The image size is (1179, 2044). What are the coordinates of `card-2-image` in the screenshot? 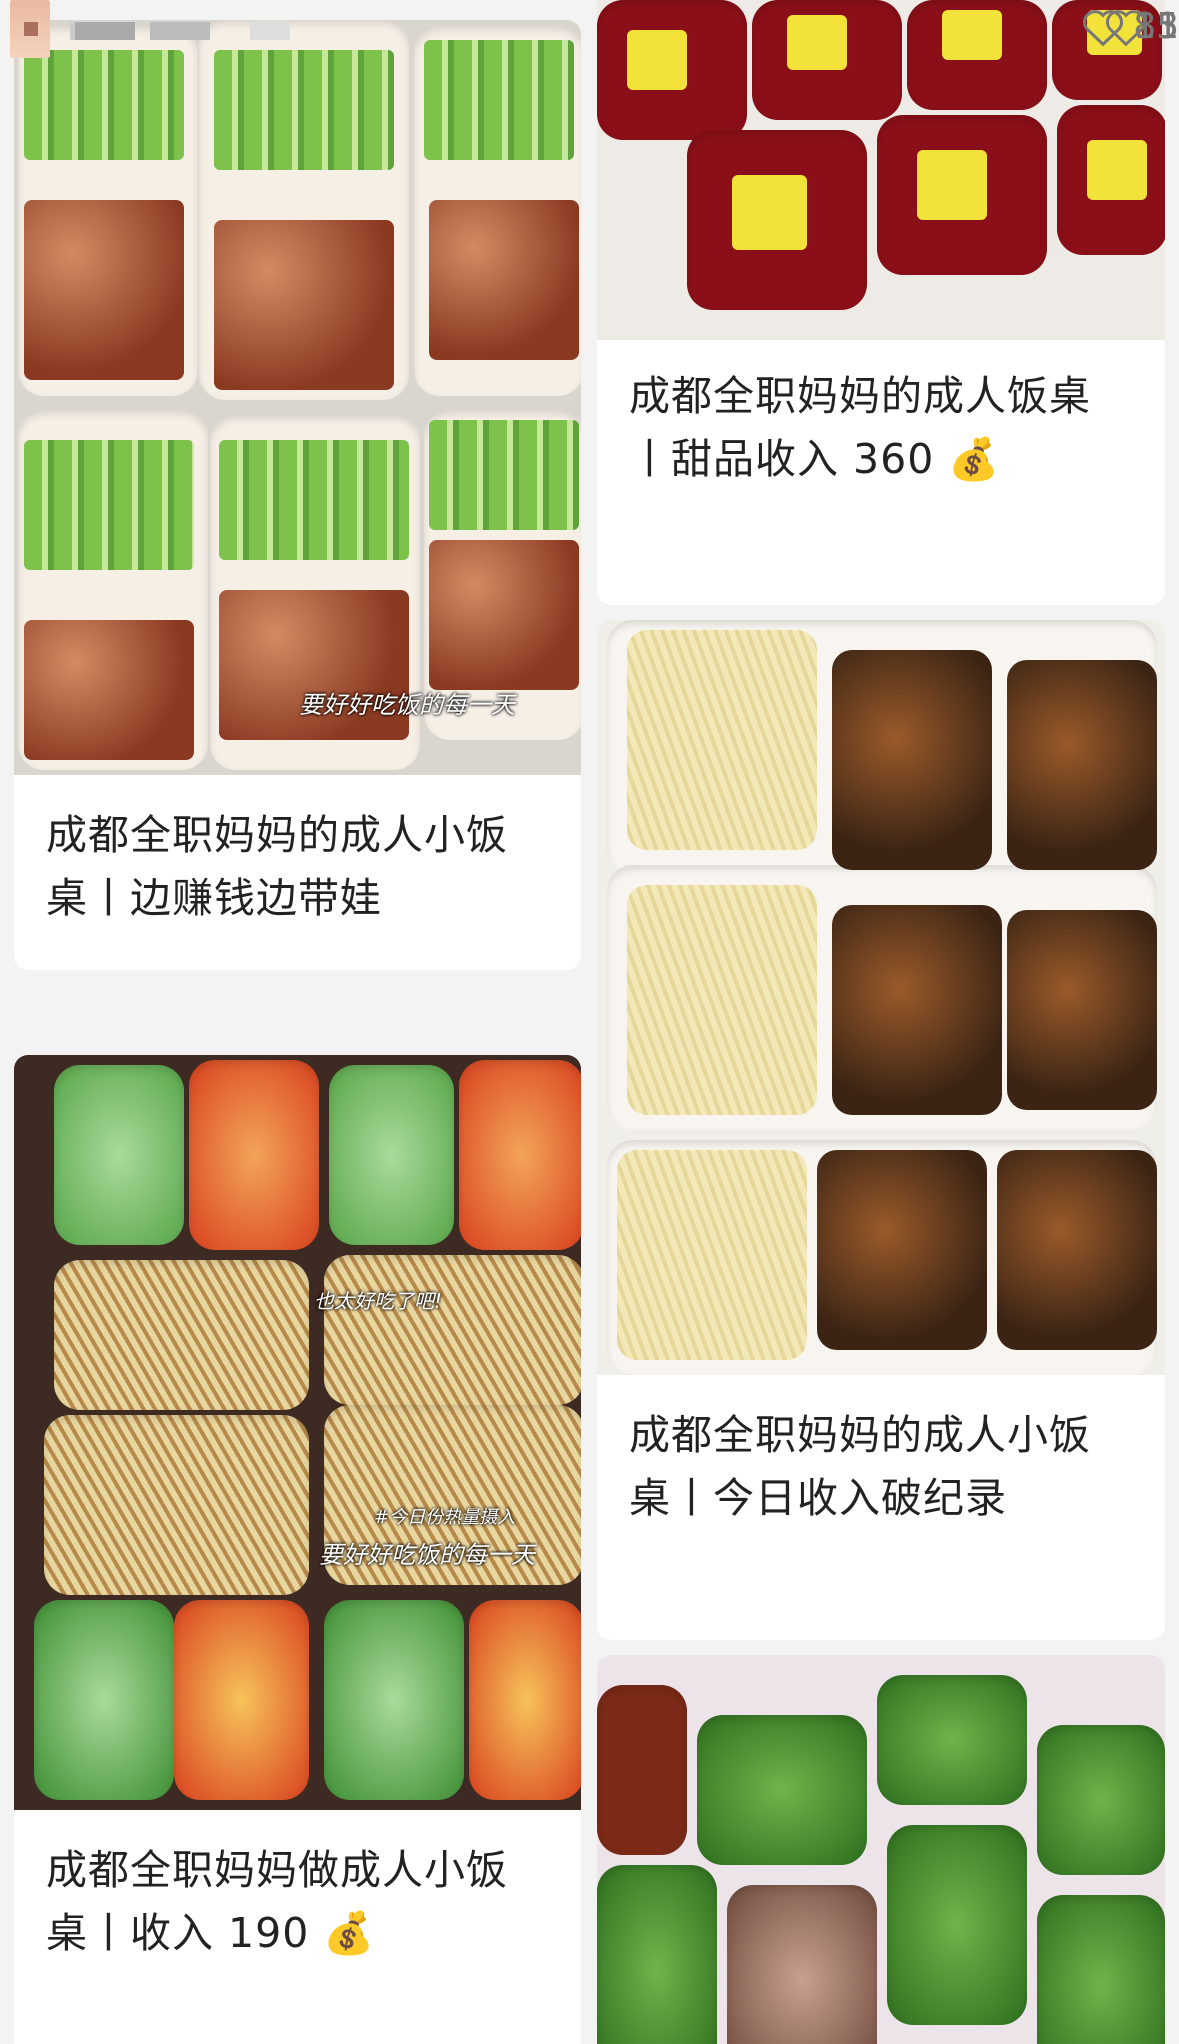 It's located at (881, 170).